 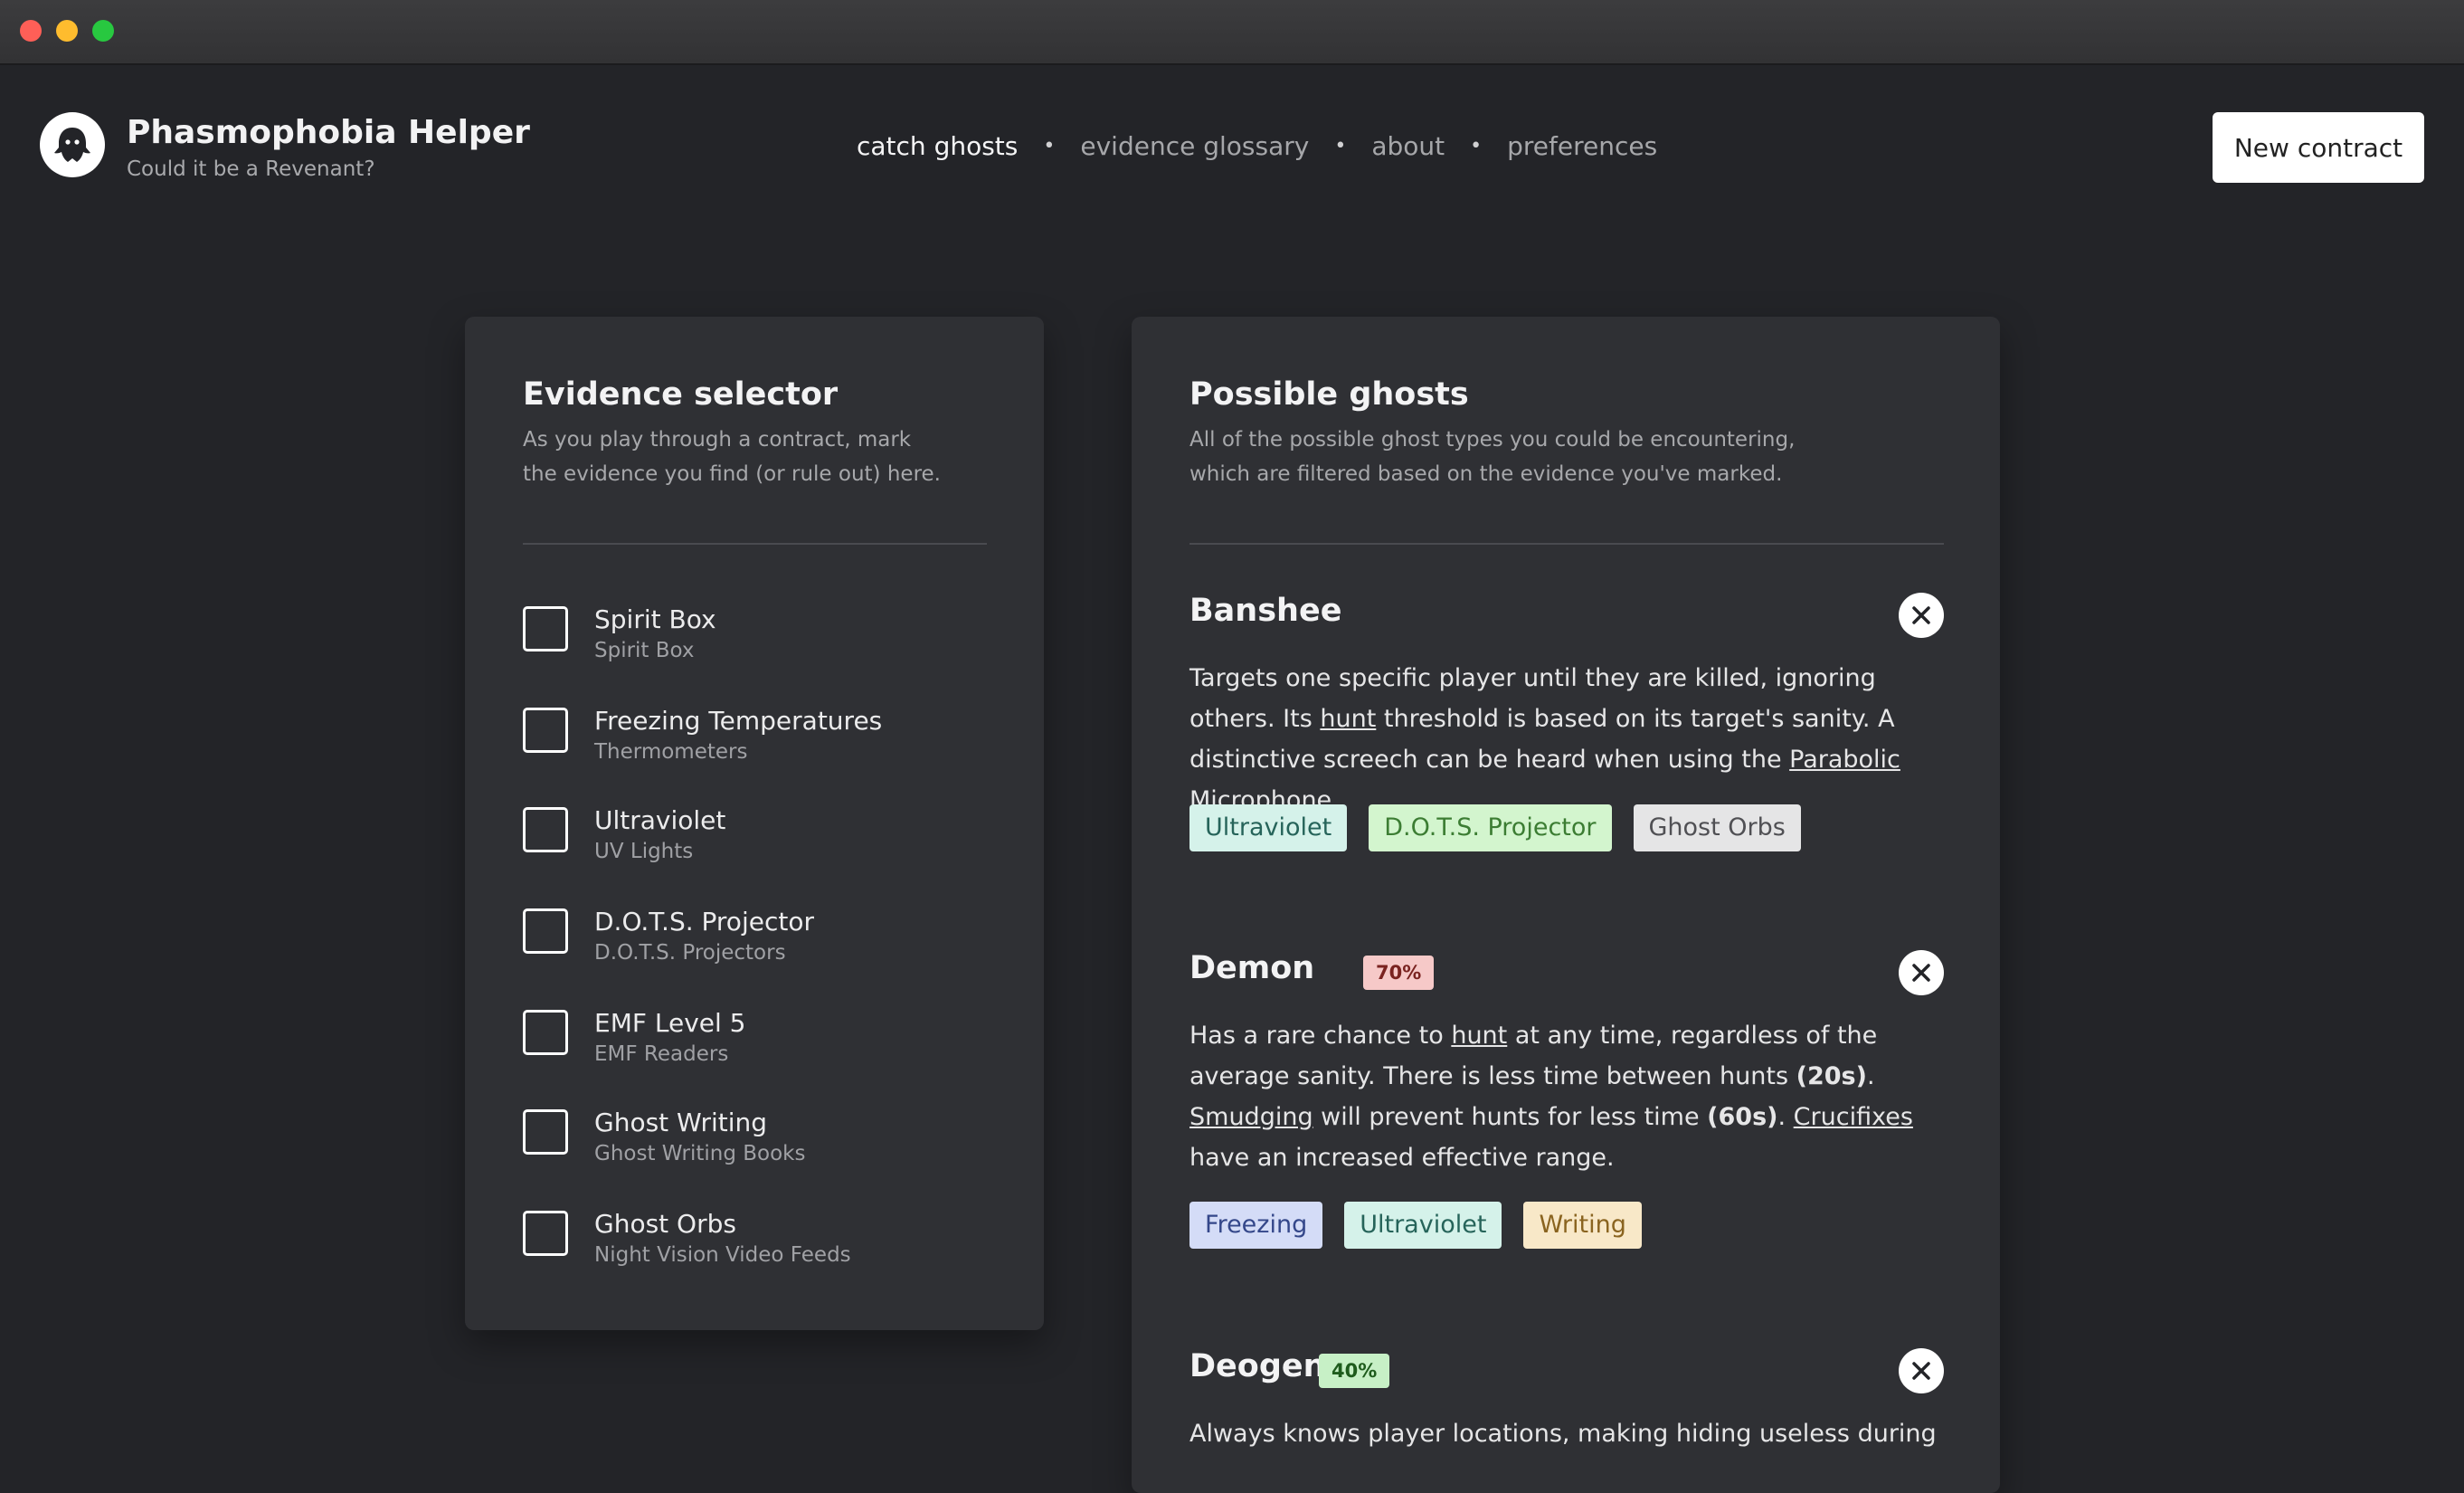 What do you see at coordinates (72, 144) in the screenshot?
I see `ghost-icon` at bounding box center [72, 144].